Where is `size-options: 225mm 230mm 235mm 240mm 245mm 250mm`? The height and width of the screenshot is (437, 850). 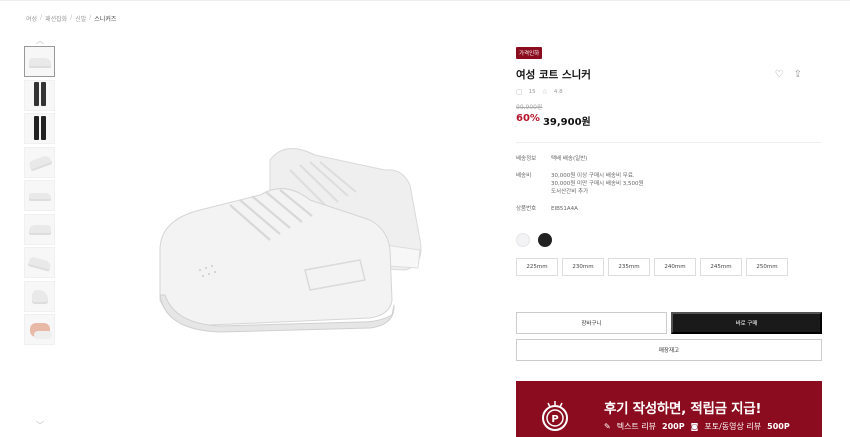
size-options: 225mm 230mm 235mm 240mm 245mm 250mm is located at coordinates (670, 267).